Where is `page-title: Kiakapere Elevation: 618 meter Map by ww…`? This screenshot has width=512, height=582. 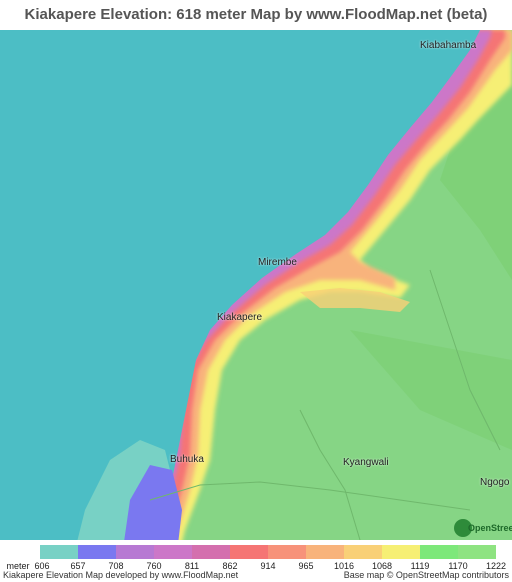 page-title: Kiakapere Elevation: 618 meter Map by ww… is located at coordinates (256, 15).